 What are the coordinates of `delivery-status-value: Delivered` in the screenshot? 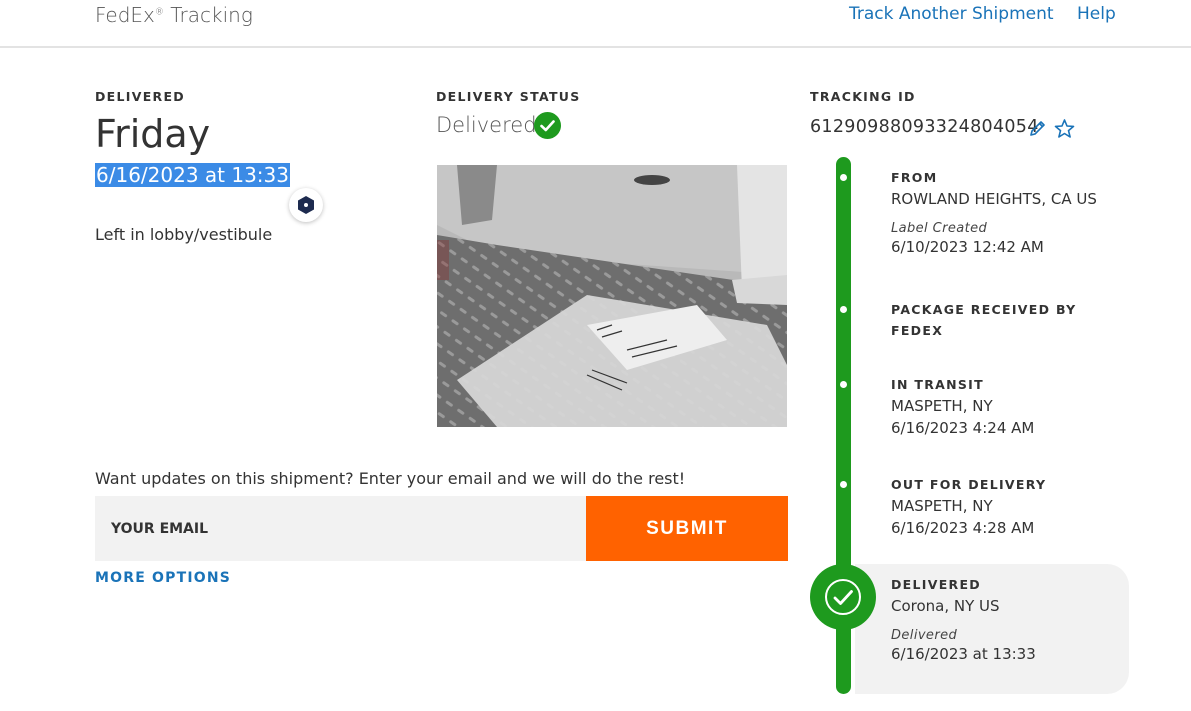 It's located at (486, 125).